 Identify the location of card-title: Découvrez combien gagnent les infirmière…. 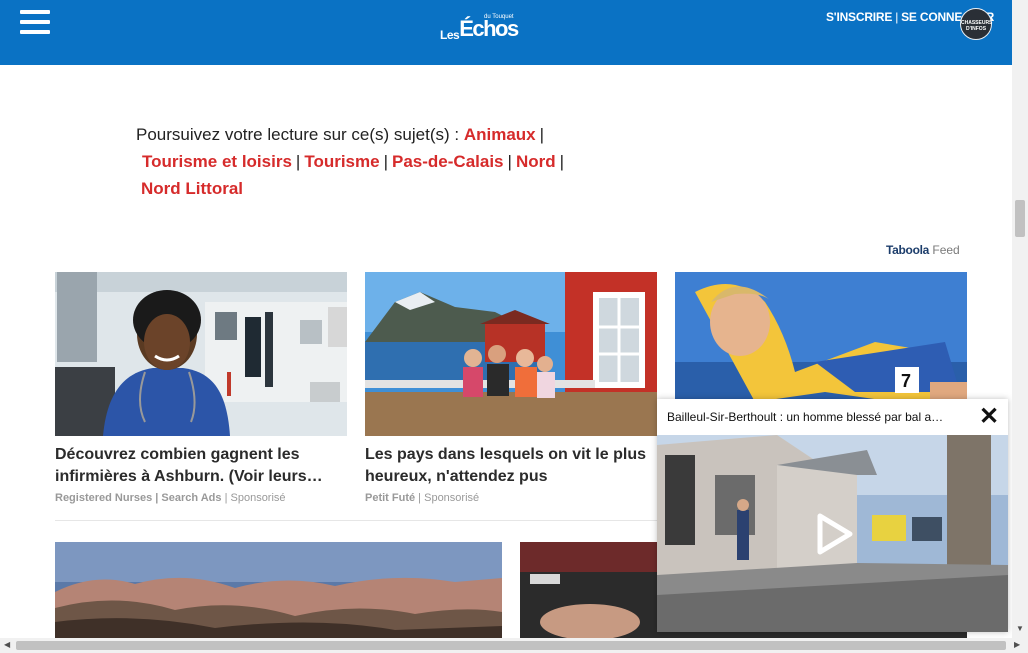
(201, 466).